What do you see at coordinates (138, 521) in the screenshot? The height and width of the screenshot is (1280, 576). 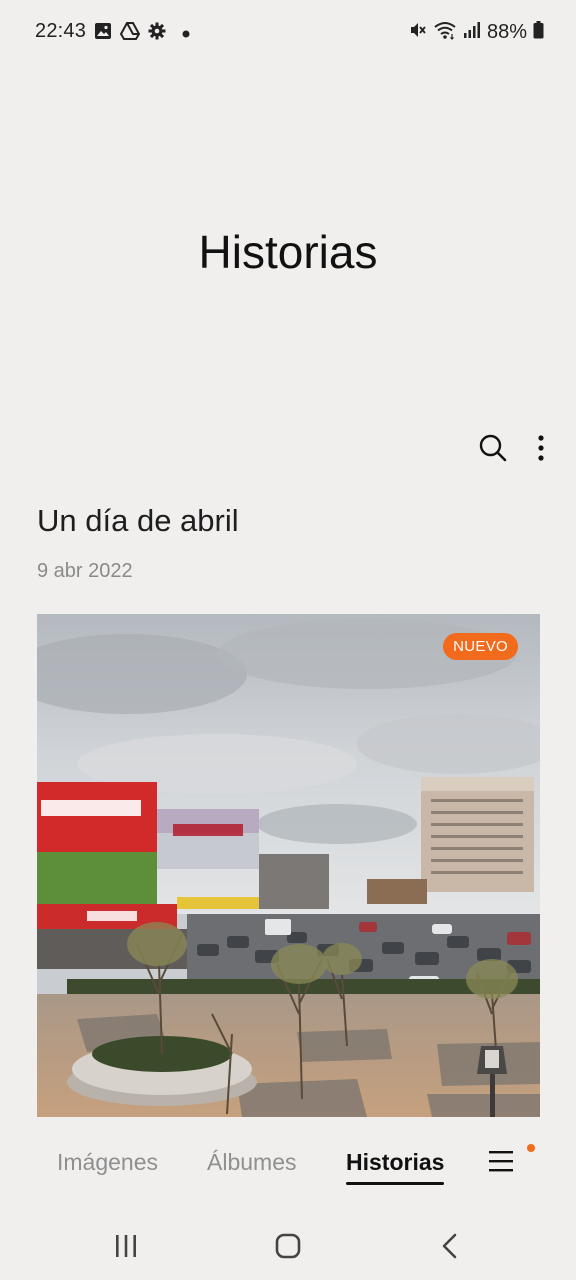 I see `story-title: Un día de abril` at bounding box center [138, 521].